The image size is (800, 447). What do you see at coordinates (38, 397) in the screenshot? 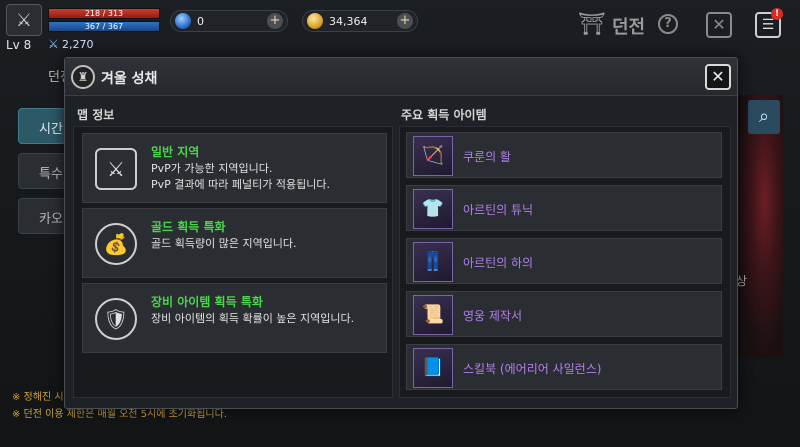
I see `notice-line: ※ 정해진 시` at bounding box center [38, 397].